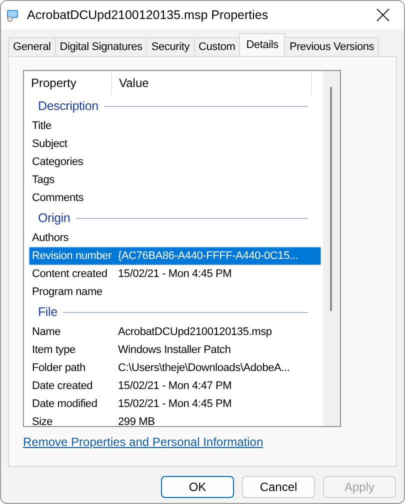 The image size is (405, 504). What do you see at coordinates (175, 292) in the screenshot?
I see `property-row: Program name` at bounding box center [175, 292].